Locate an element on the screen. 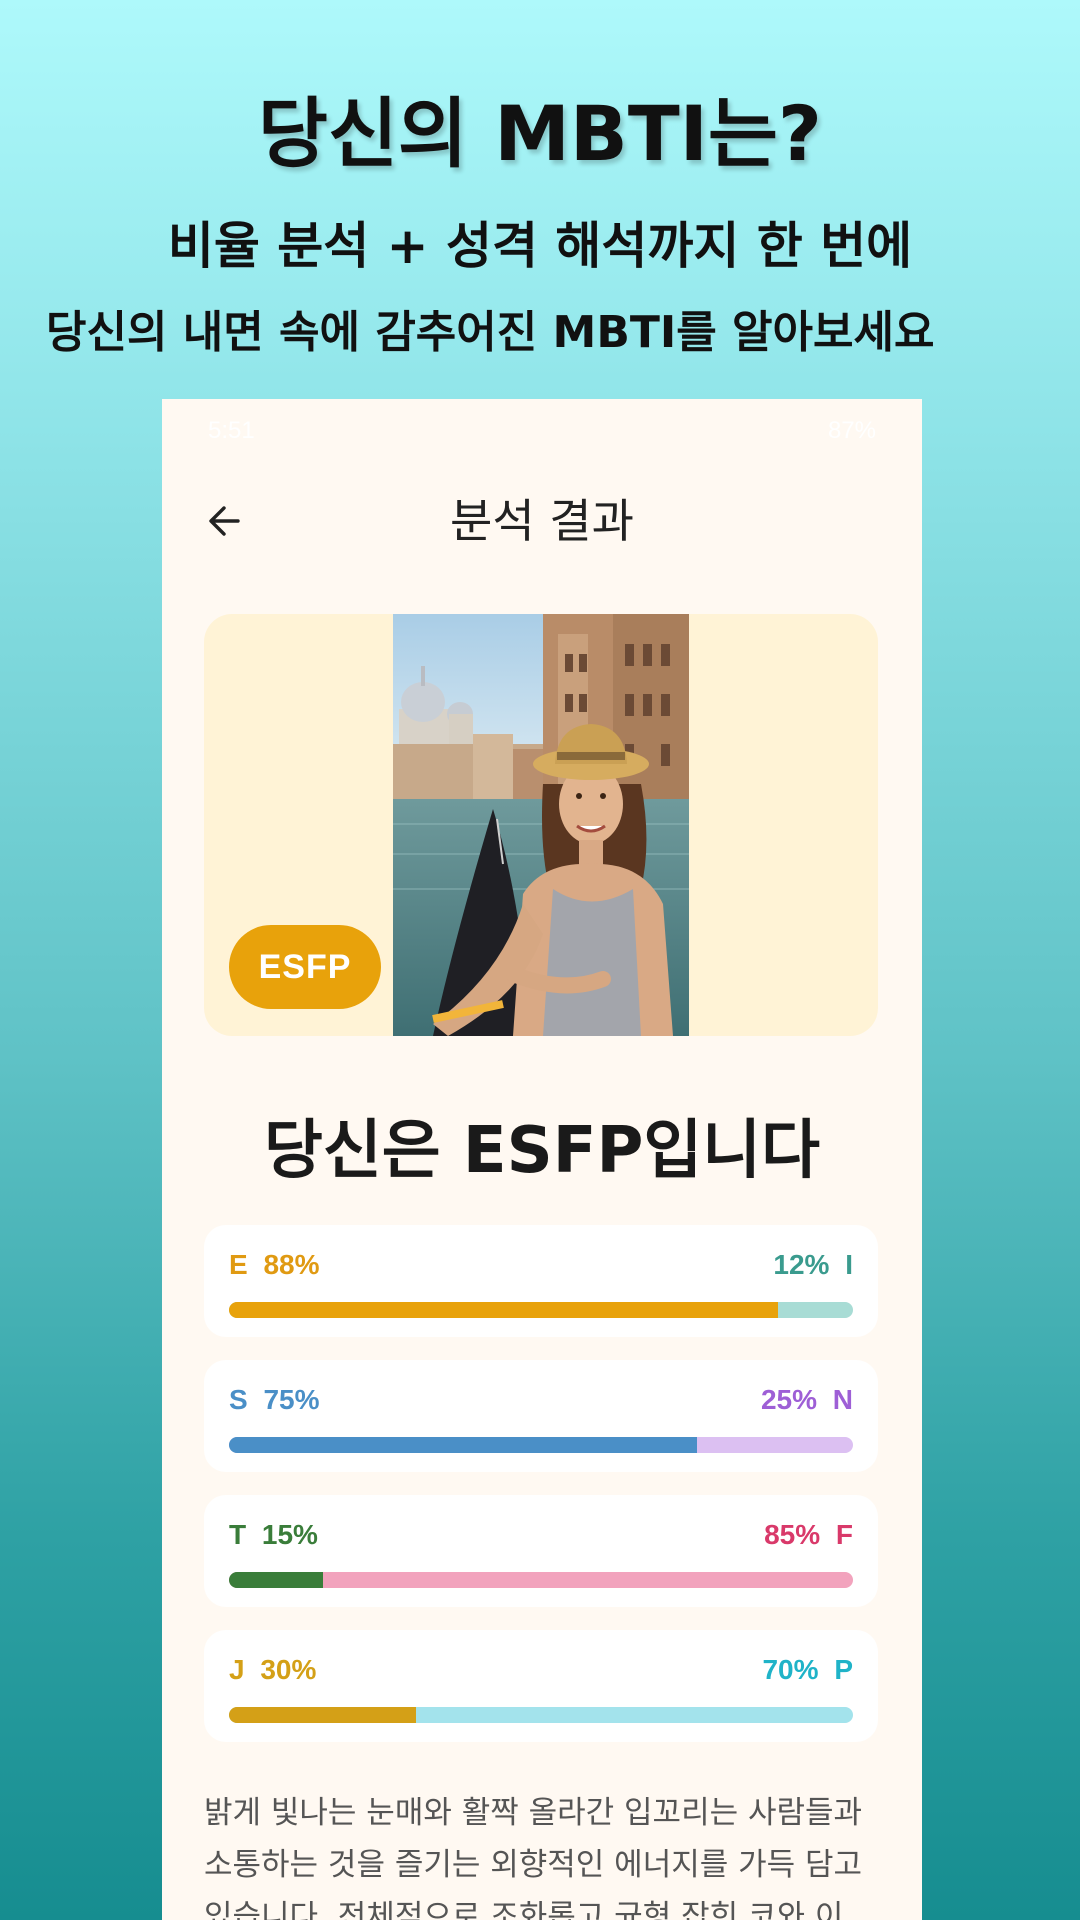 The width and height of the screenshot is (1080, 1920). dimension-left-label: T 15% is located at coordinates (273, 1535).